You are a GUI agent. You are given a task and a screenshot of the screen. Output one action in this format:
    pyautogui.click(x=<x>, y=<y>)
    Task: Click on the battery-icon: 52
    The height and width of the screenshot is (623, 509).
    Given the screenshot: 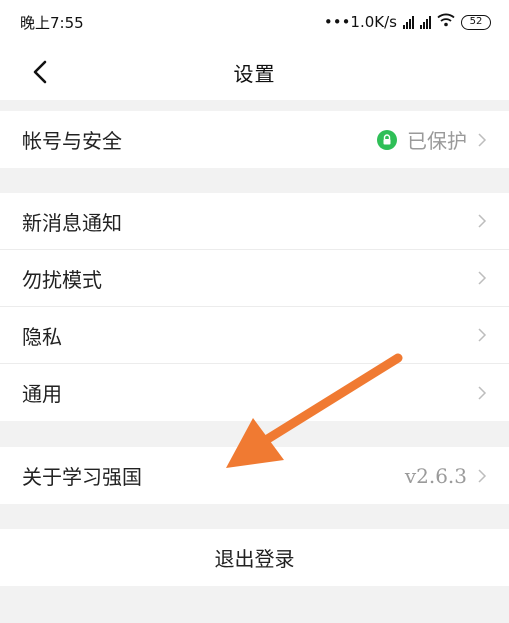 What is the action you would take?
    pyautogui.click(x=476, y=22)
    